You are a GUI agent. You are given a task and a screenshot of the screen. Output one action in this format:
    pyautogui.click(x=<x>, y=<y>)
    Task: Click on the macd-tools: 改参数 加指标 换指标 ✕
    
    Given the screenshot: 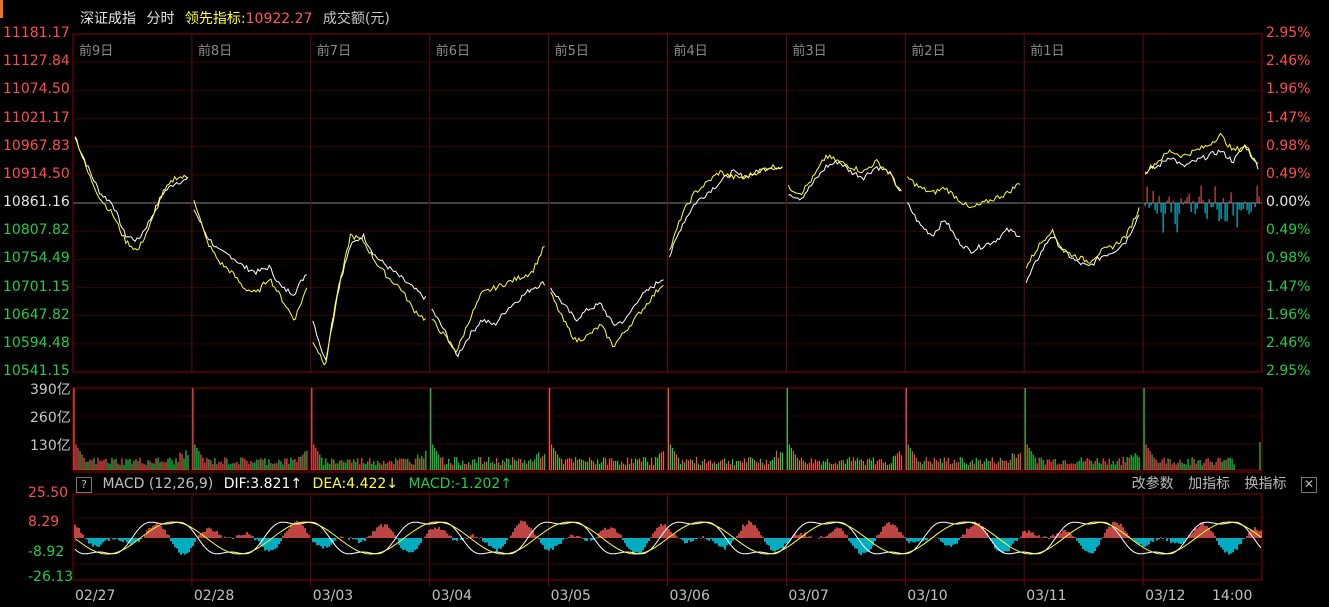 What is the action you would take?
    pyautogui.click(x=1219, y=484)
    